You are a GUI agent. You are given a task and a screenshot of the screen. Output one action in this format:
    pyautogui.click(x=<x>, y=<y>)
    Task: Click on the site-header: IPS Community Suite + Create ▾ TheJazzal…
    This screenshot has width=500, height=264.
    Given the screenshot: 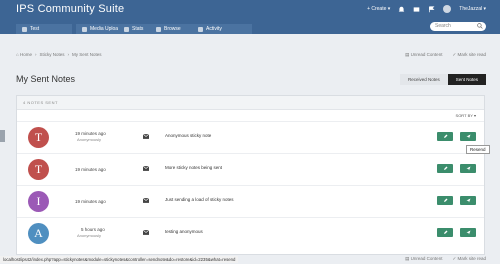 What is the action you would take?
    pyautogui.click(x=250, y=17)
    